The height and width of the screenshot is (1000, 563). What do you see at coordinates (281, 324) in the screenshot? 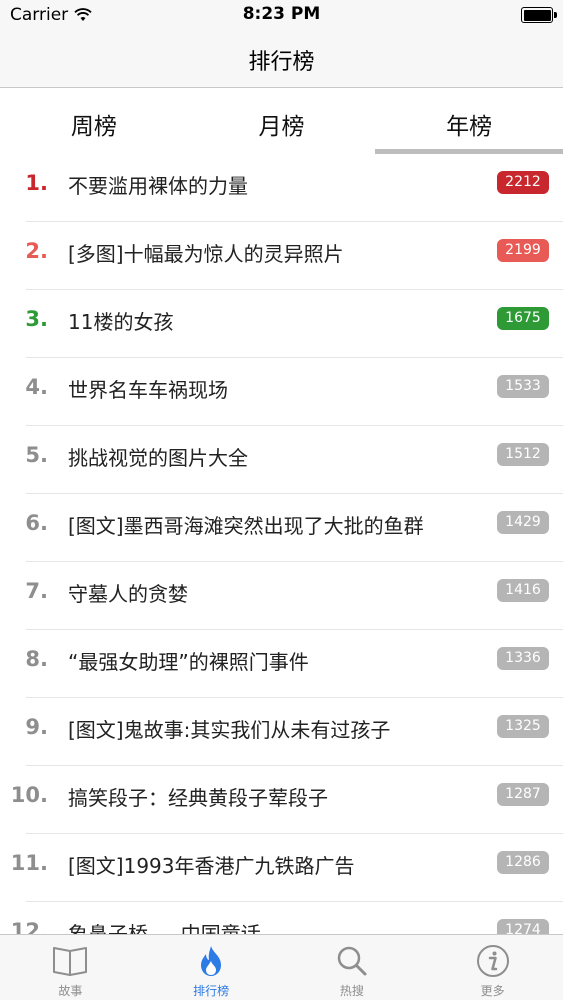
I see `list-item: 3. 11楼的女孩 1675` at bounding box center [281, 324].